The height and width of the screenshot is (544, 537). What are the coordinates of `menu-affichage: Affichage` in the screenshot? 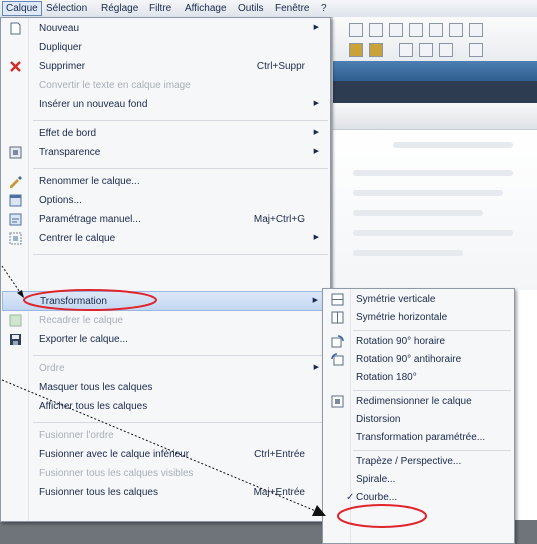 It's located at (206, 8).